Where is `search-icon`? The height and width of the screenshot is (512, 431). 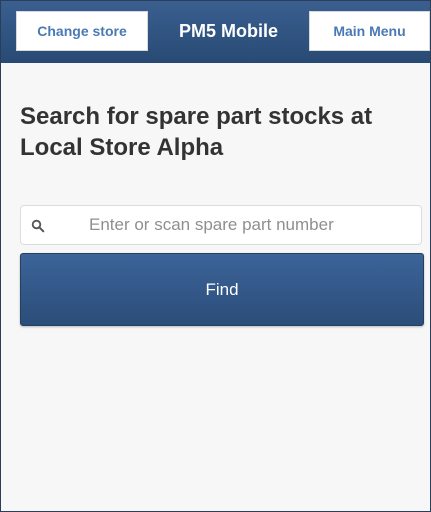
search-icon is located at coordinates (38, 226).